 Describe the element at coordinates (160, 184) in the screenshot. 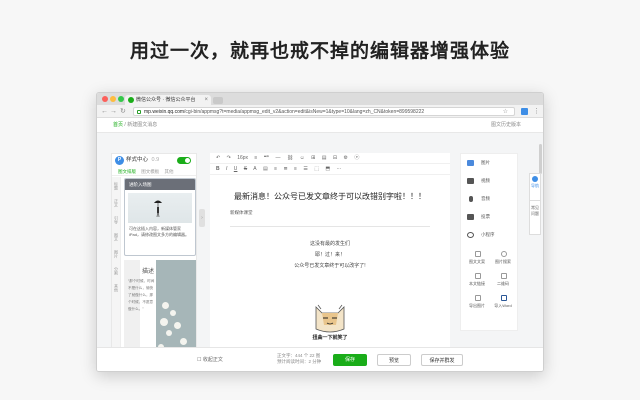

I see `card-title: 进阶入场图` at that location.